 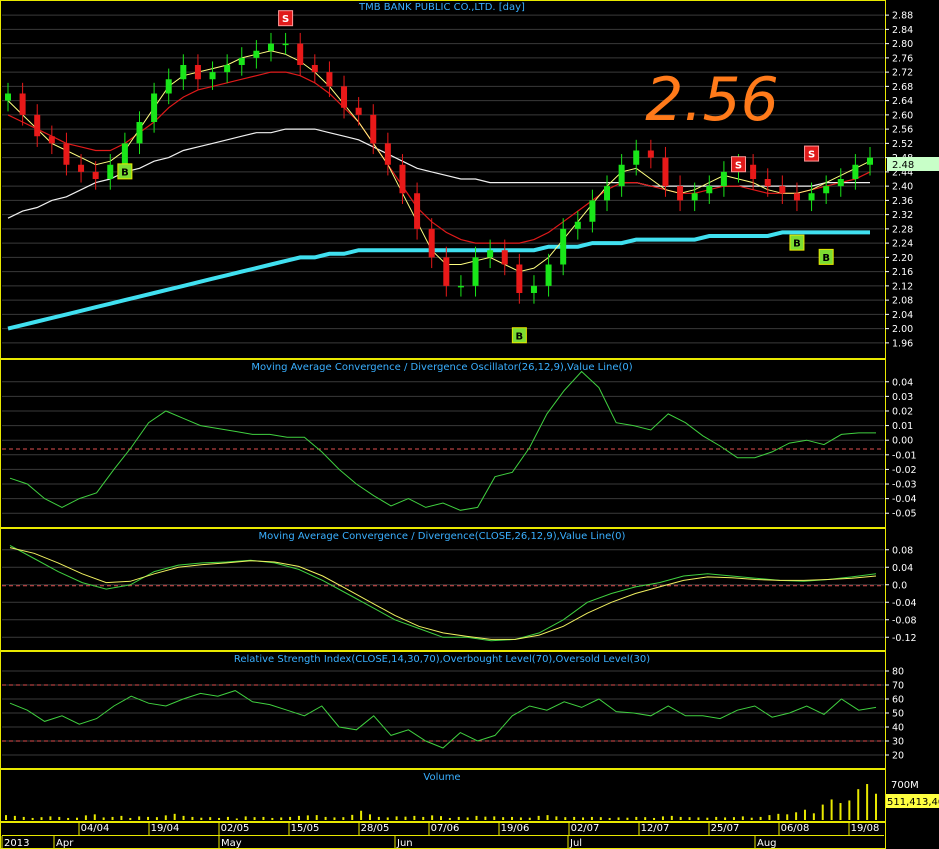 What do you see at coordinates (904, 470) in the screenshot?
I see `osc-tick-label: -0.02` at bounding box center [904, 470].